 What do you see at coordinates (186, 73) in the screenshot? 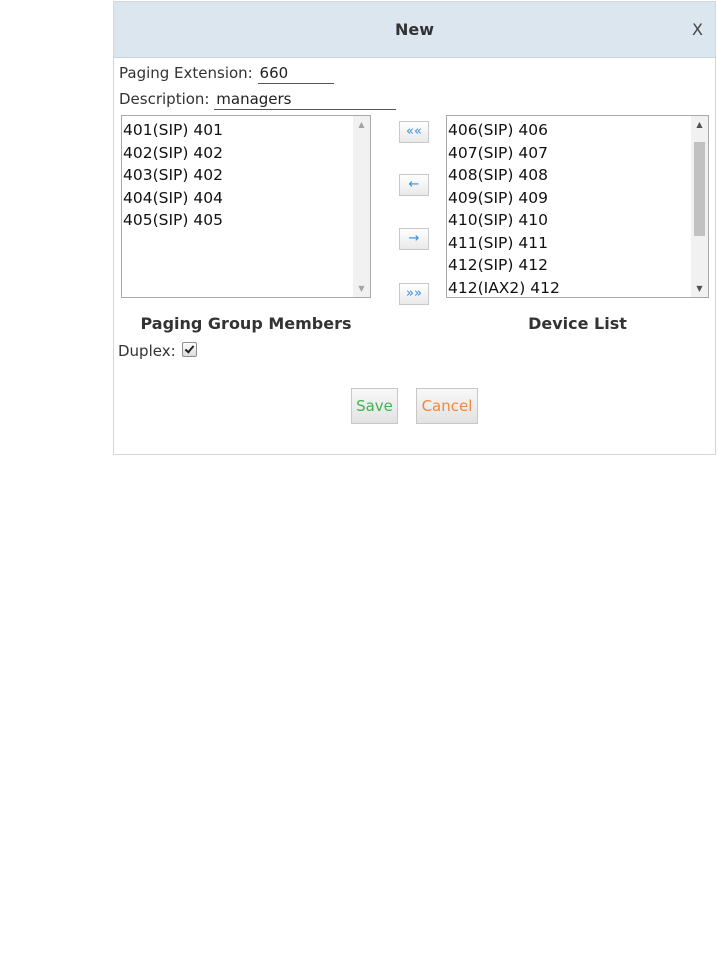
I see `paging-extension-label: Paging Extension:` at bounding box center [186, 73].